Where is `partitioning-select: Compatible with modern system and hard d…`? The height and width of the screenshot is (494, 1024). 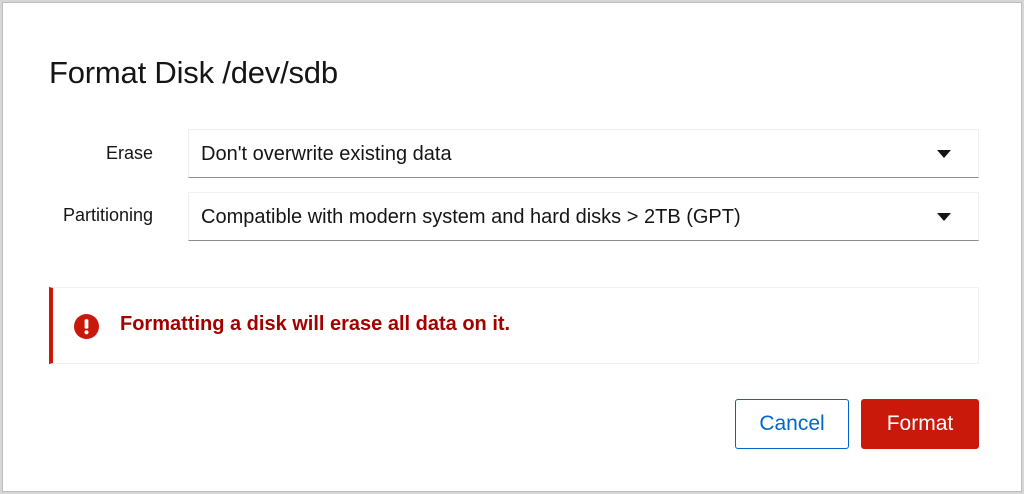 partitioning-select: Compatible with modern system and hard d… is located at coordinates (583, 216).